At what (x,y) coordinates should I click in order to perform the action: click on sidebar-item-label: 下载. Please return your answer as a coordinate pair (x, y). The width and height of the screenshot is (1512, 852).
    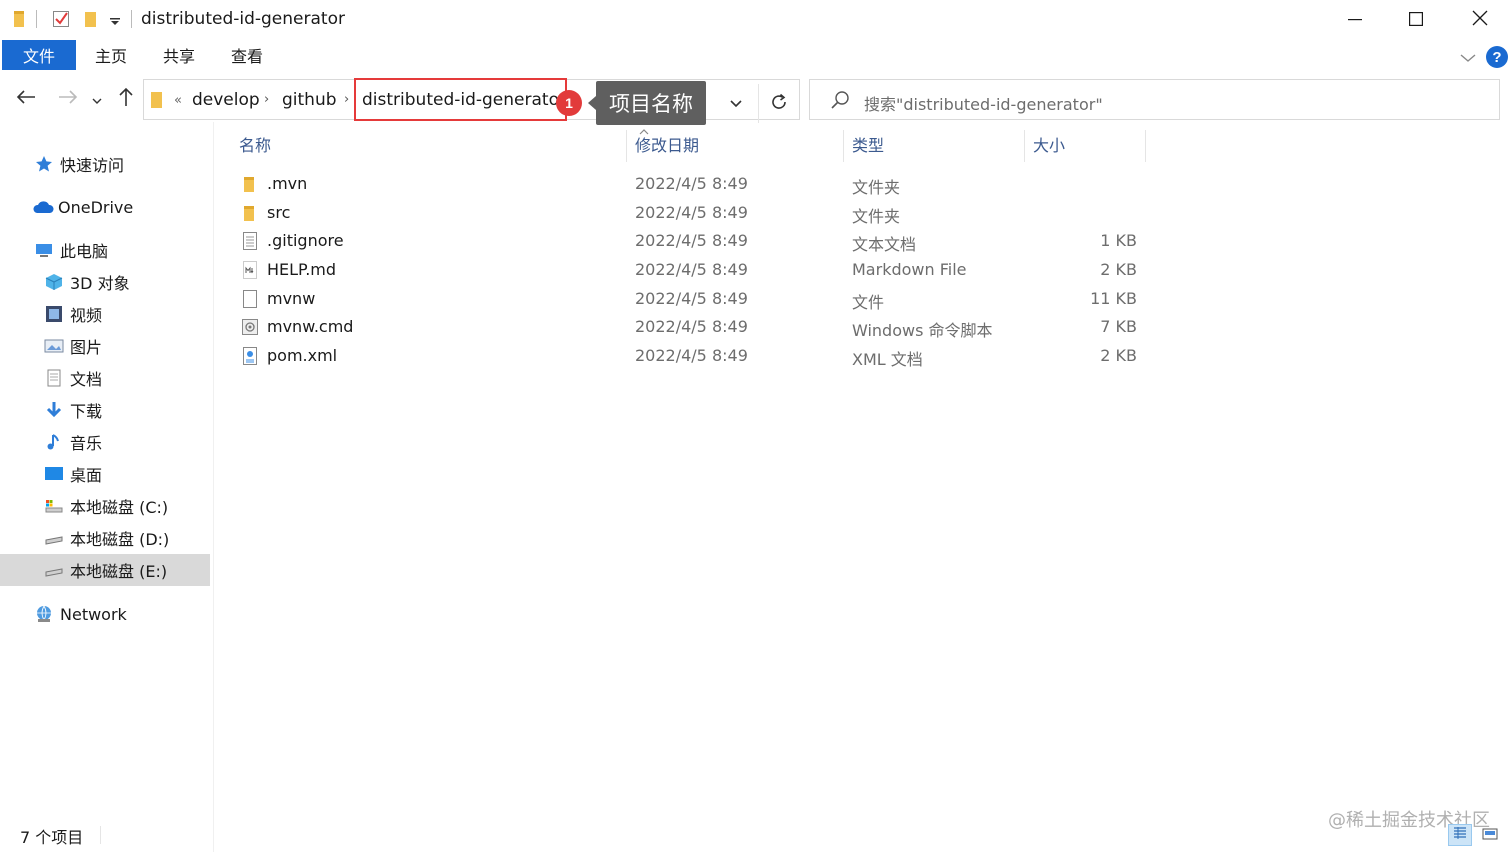
    Looking at the image, I should click on (86, 411).